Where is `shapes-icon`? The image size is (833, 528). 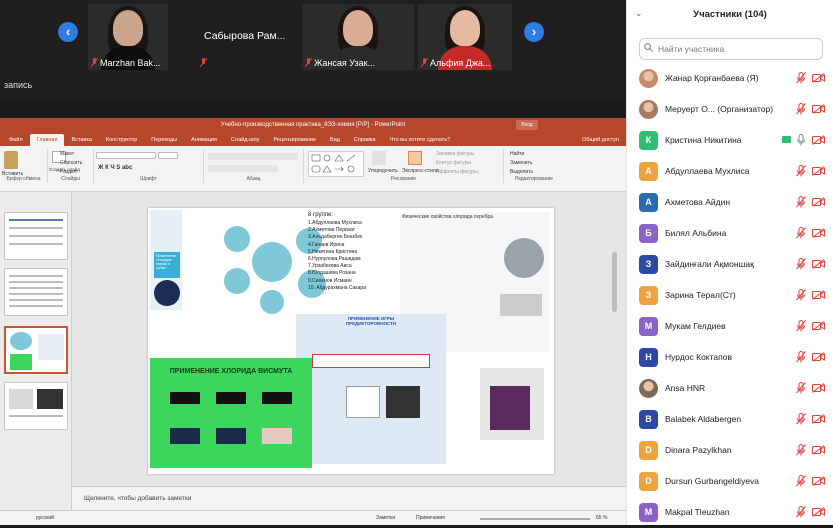 shapes-icon is located at coordinates (333, 163).